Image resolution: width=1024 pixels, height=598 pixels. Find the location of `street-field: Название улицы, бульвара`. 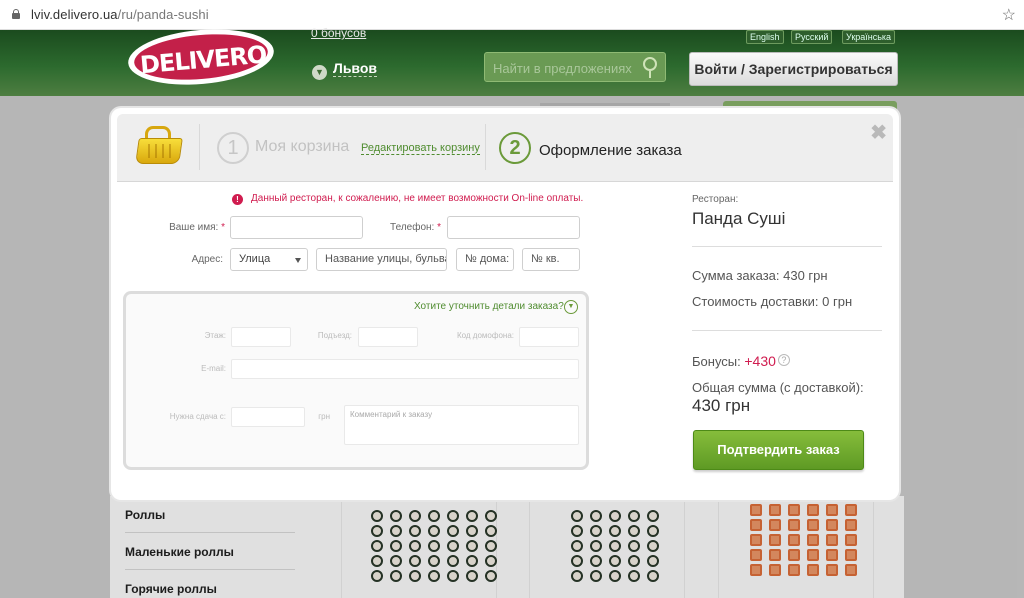

street-field: Название улицы, бульвара is located at coordinates (381, 259).